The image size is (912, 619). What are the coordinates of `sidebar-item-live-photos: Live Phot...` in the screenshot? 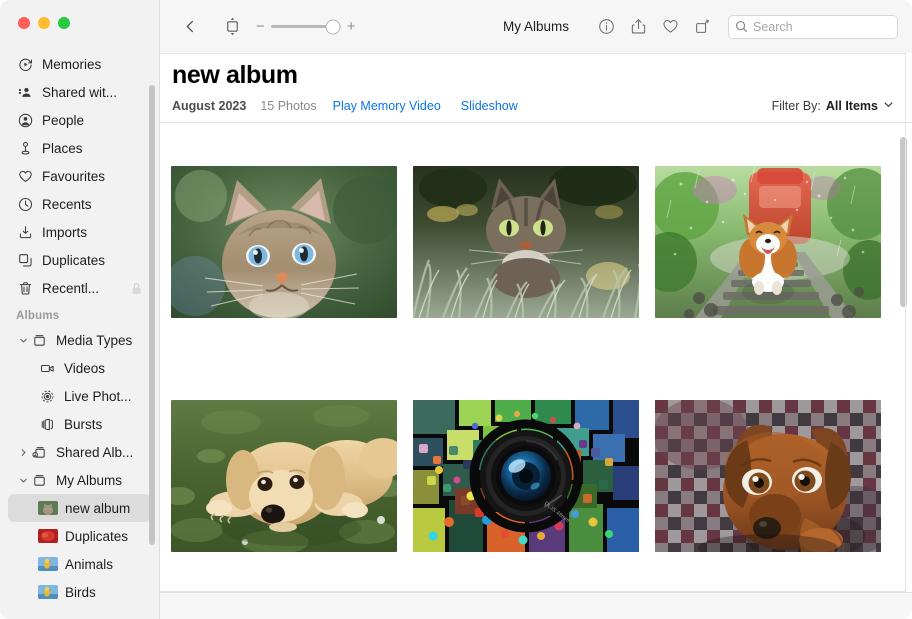 It's located at (79, 396).